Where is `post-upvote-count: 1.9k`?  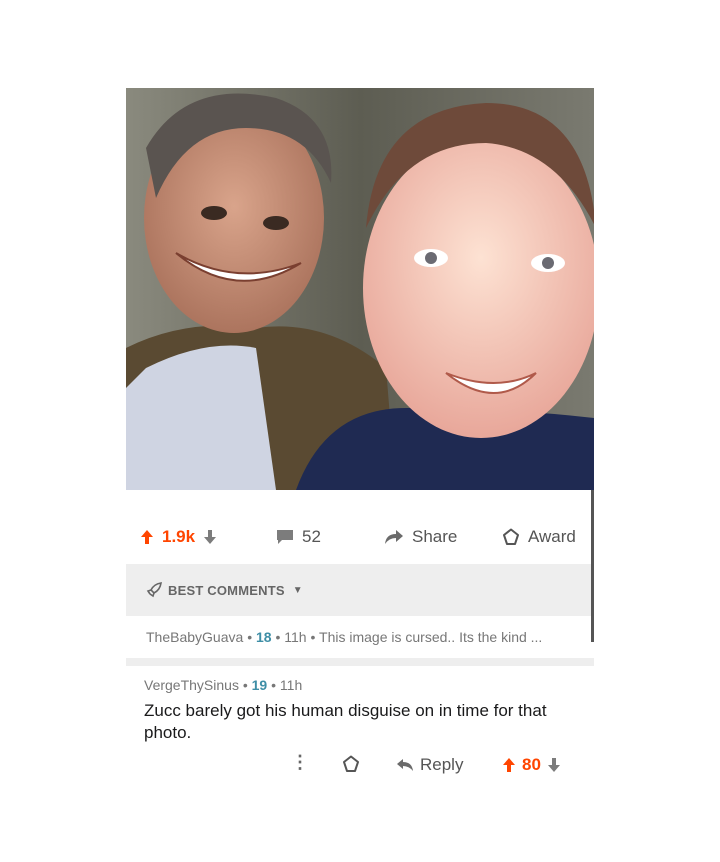 post-upvote-count: 1.9k is located at coordinates (179, 536).